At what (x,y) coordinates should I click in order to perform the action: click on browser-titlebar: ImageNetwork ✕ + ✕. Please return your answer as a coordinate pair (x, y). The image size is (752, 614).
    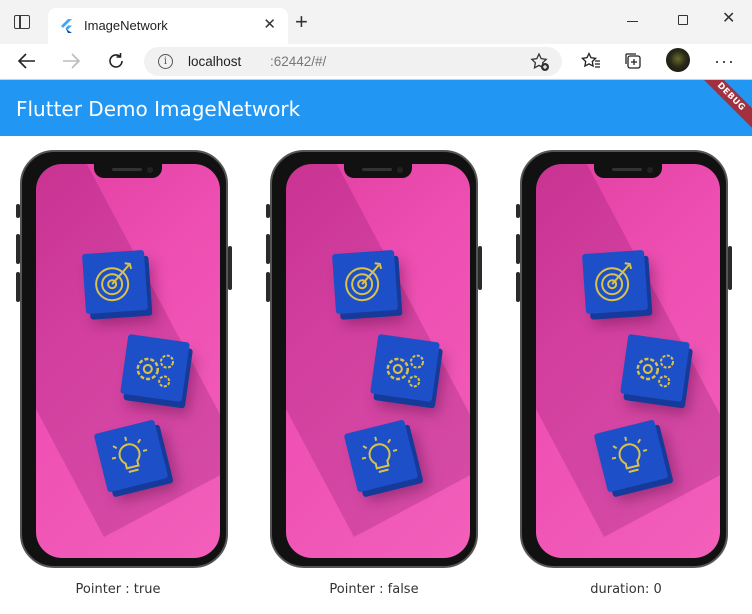
    Looking at the image, I should click on (376, 22).